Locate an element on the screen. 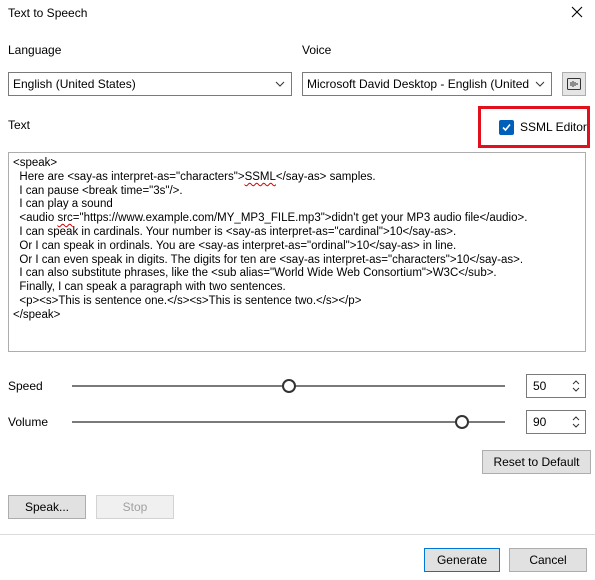  volume-spinbox: 90 is located at coordinates (556, 422).